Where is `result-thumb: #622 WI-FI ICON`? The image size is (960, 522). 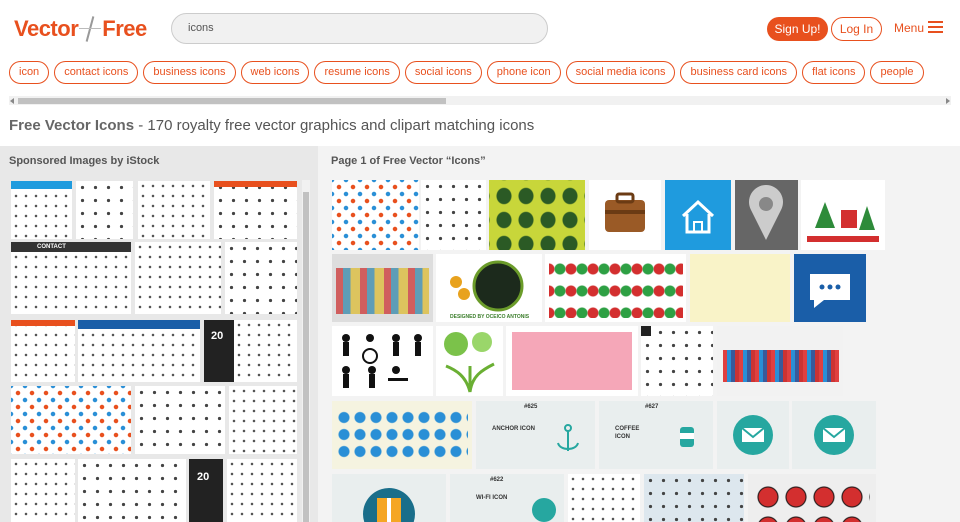
result-thumb: #622 WI-FI ICON is located at coordinates (507, 498).